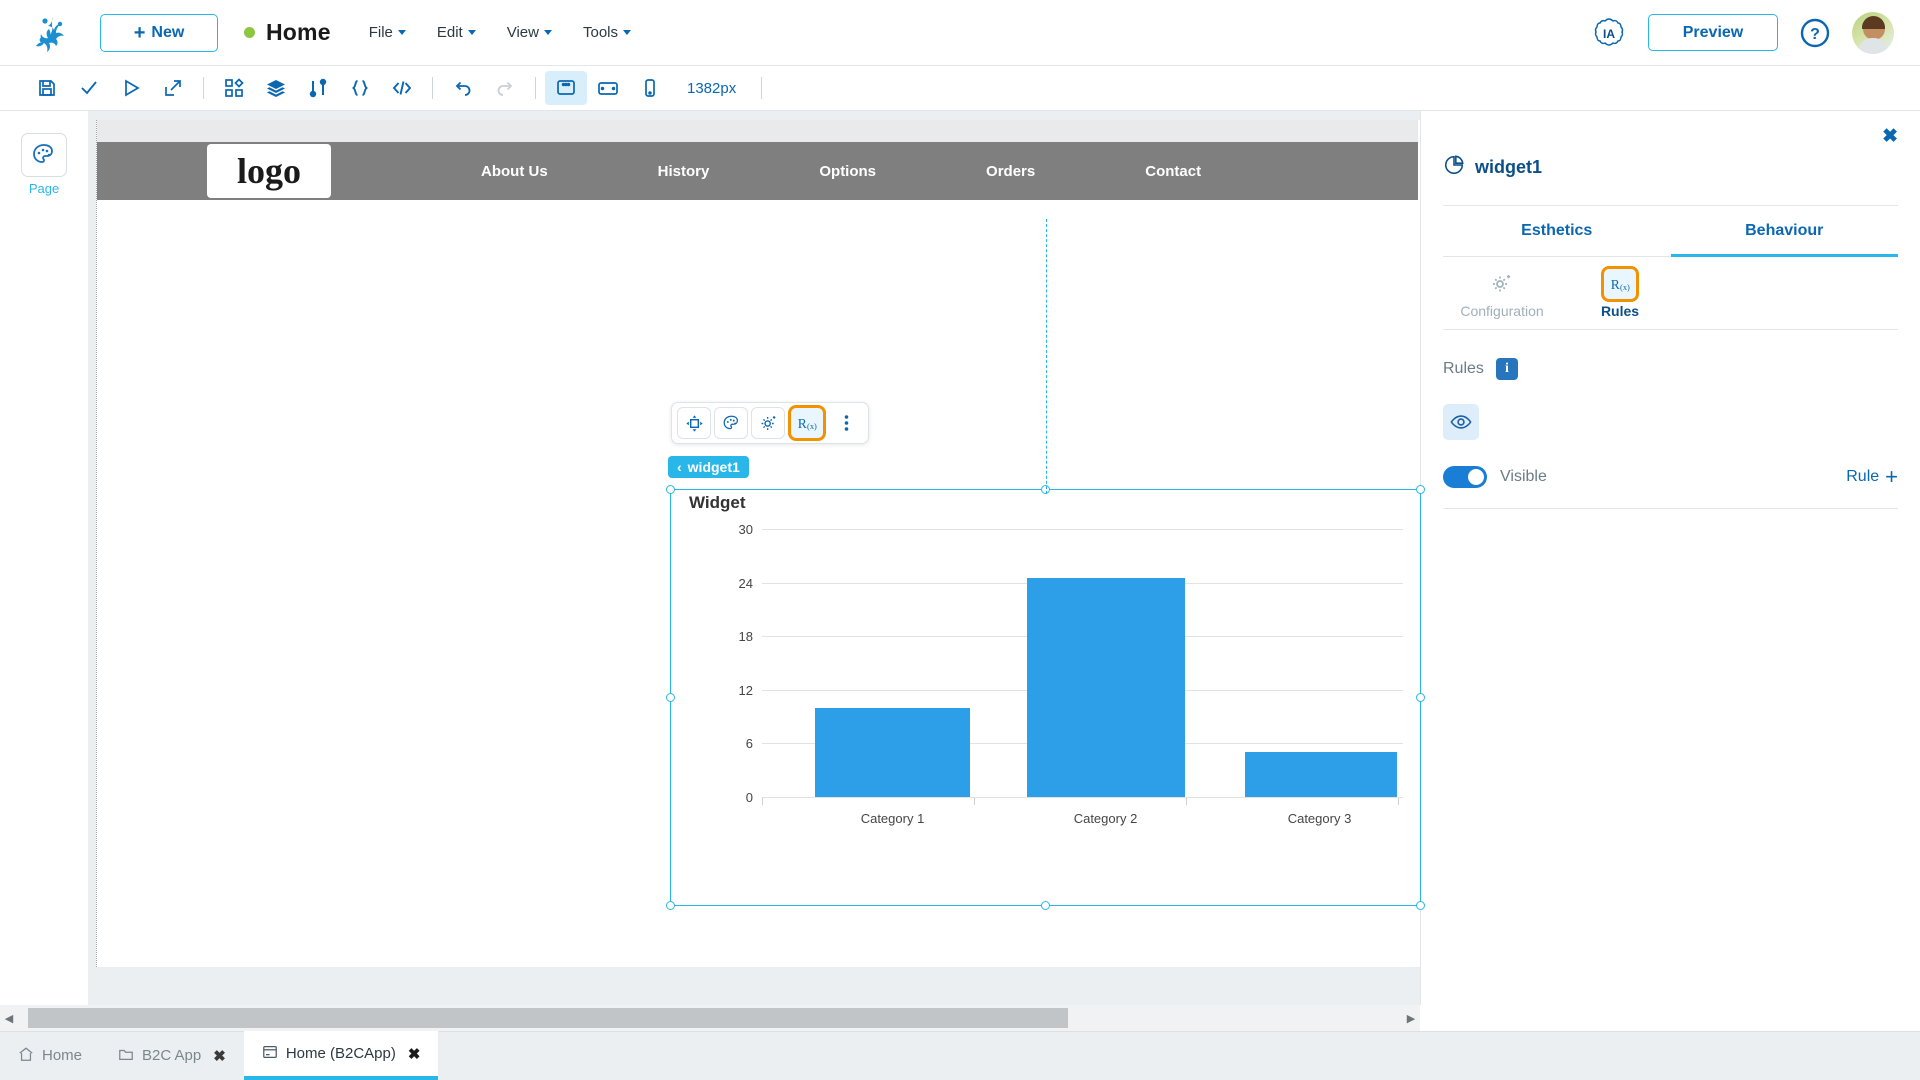 This screenshot has height=1080, width=1920. I want to click on save-icon, so click(47, 88).